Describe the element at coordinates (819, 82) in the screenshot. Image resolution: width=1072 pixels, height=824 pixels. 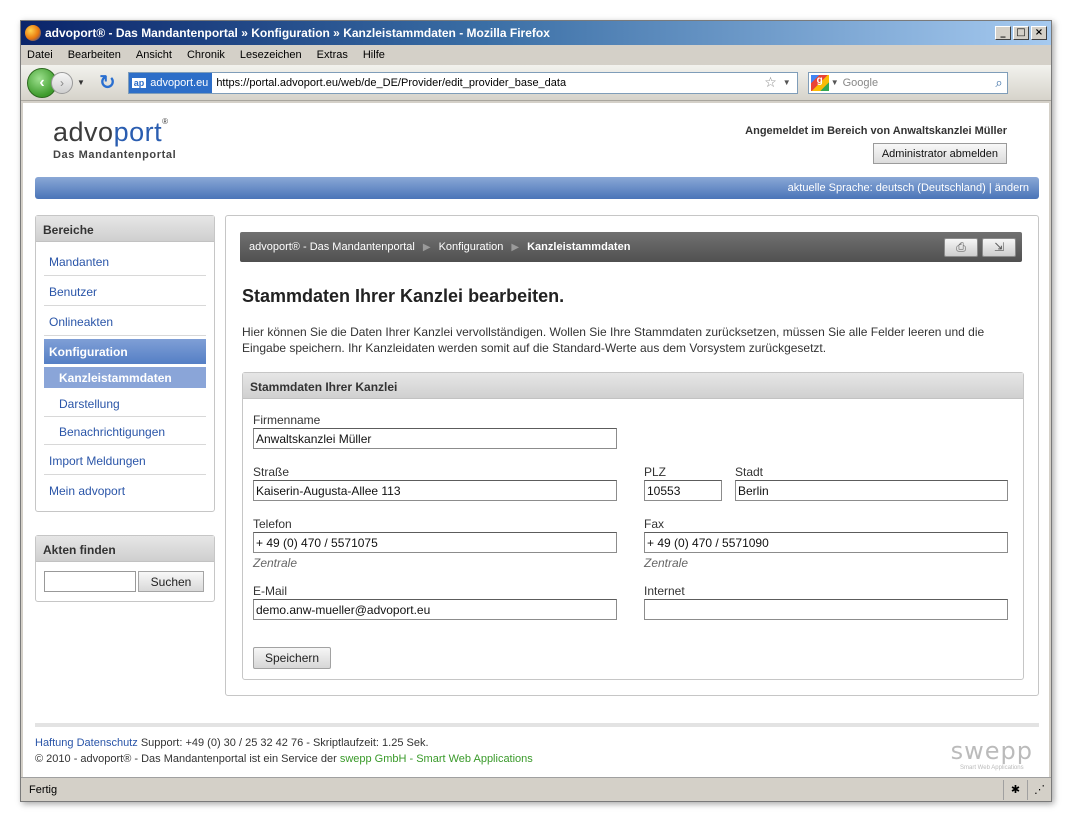
I see `google-engine-icon: g` at that location.